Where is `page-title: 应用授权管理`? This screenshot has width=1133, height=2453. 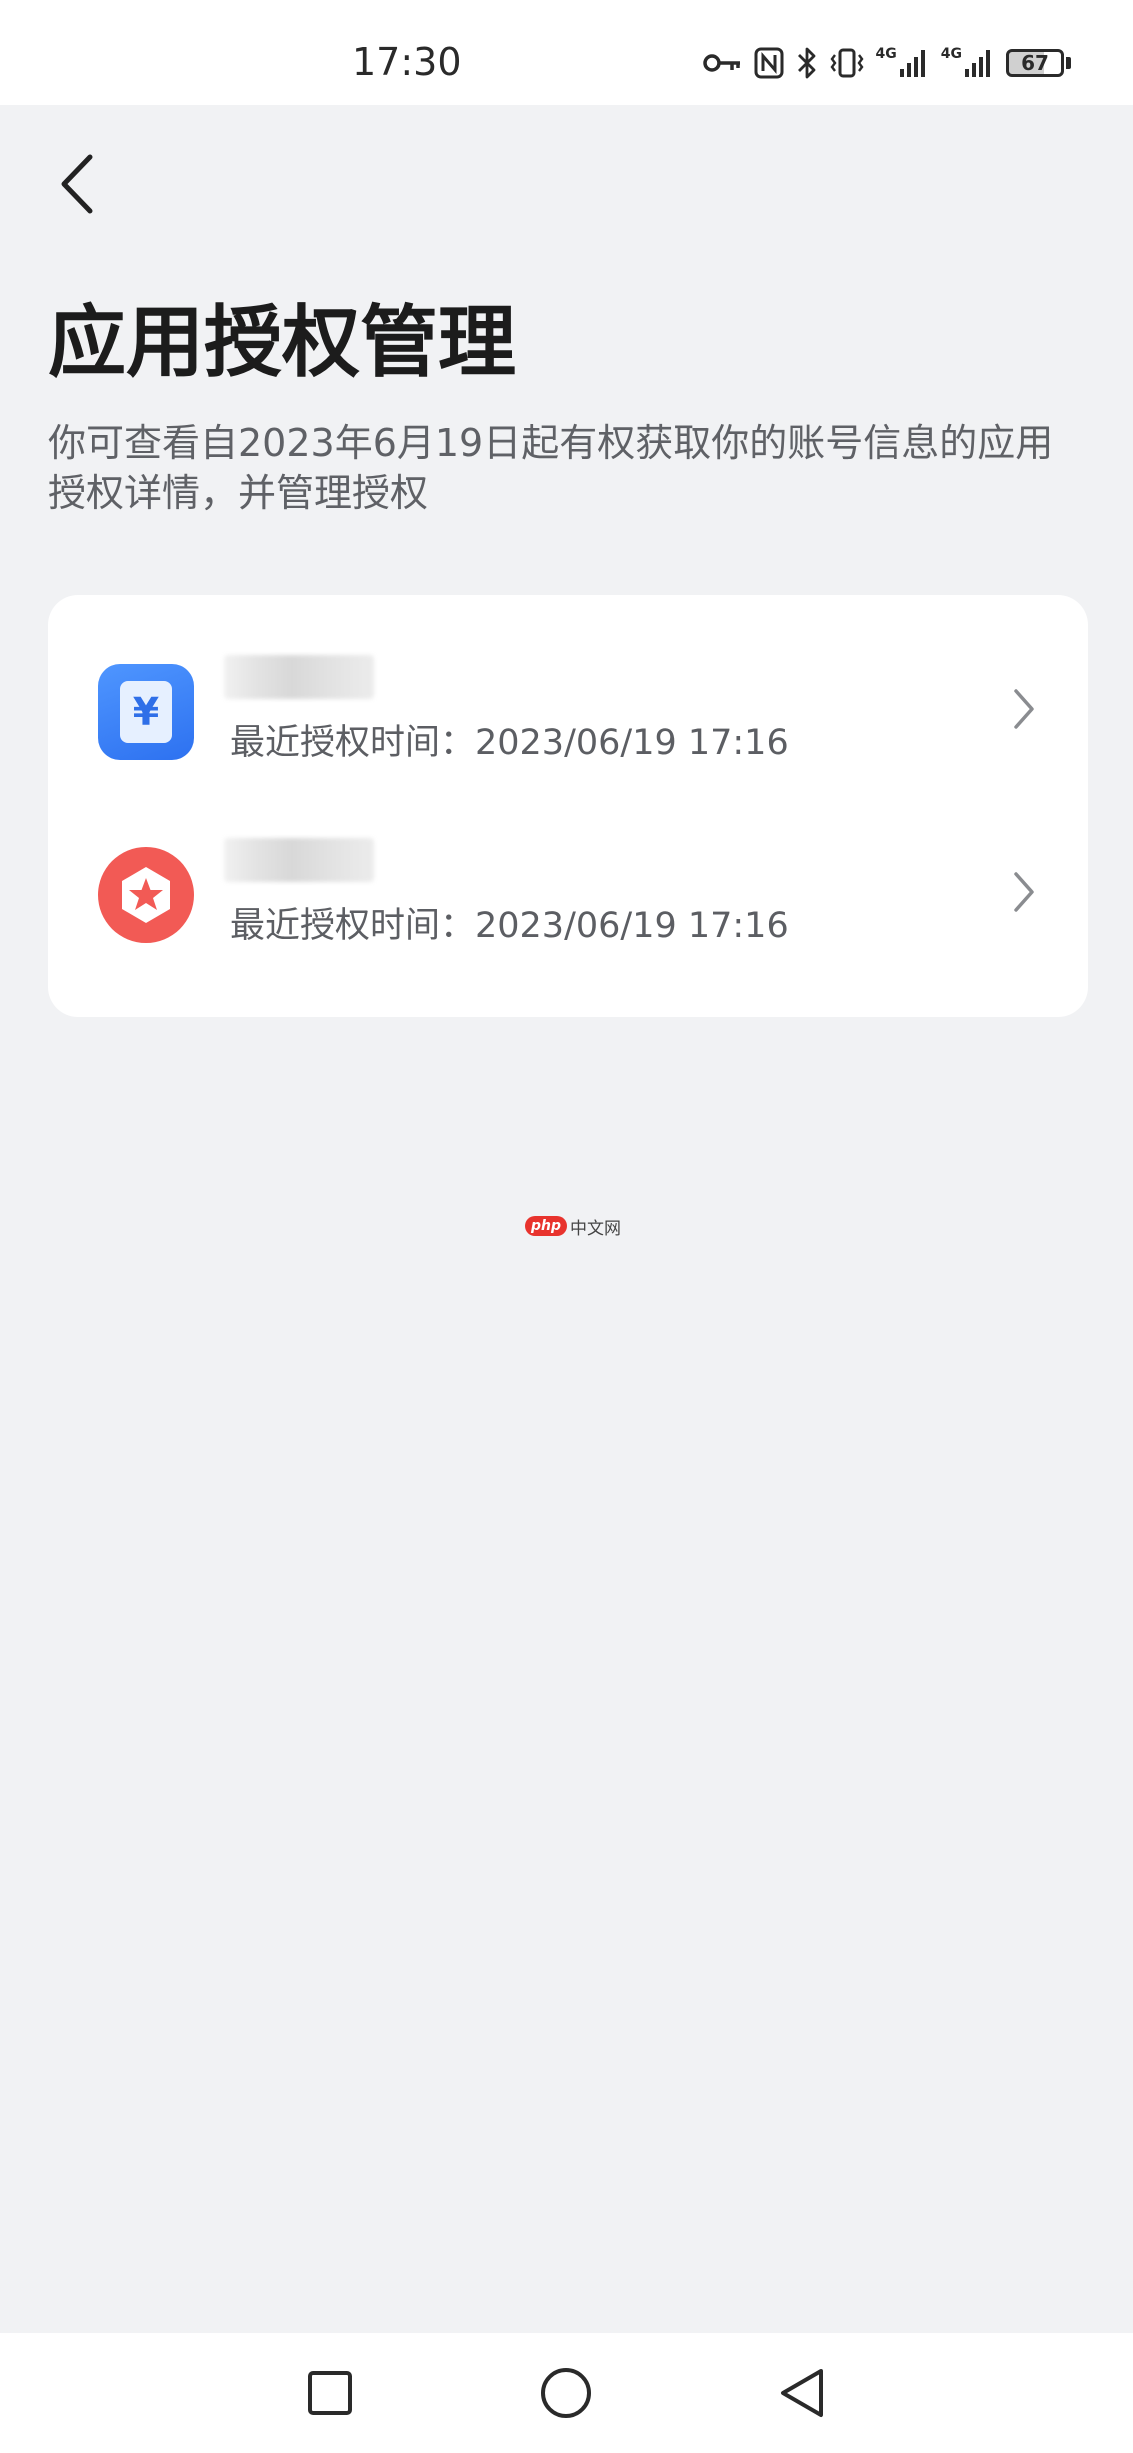 page-title: 应用授权管理 is located at coordinates (282, 343).